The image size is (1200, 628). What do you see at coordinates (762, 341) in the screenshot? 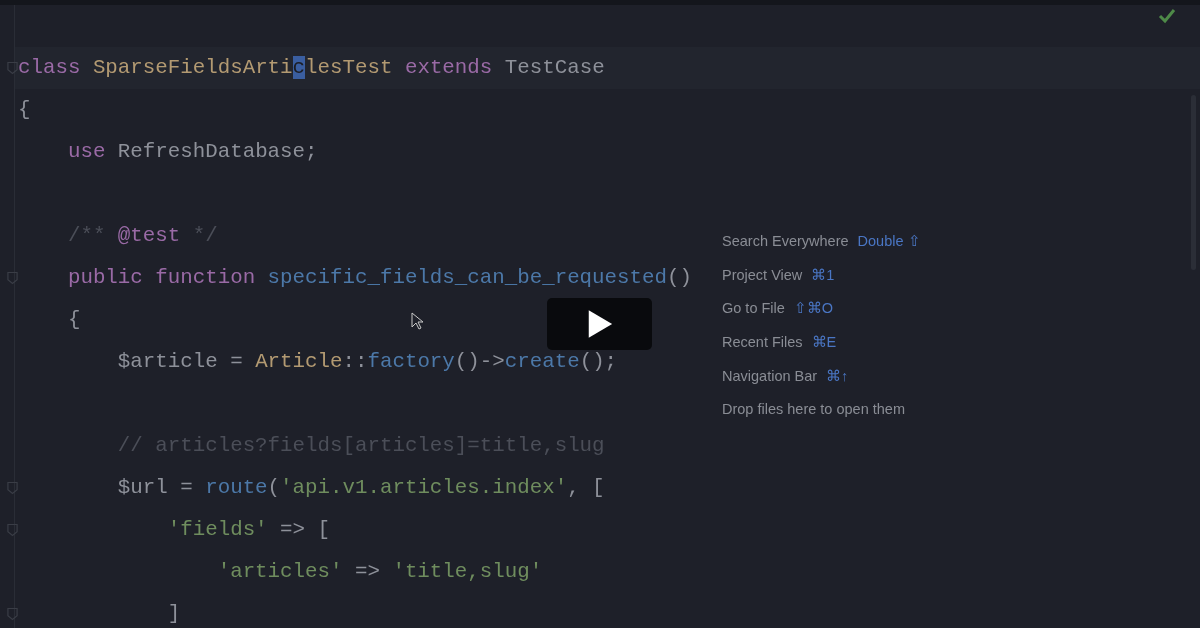
I see `hint-label: Recent Files` at bounding box center [762, 341].